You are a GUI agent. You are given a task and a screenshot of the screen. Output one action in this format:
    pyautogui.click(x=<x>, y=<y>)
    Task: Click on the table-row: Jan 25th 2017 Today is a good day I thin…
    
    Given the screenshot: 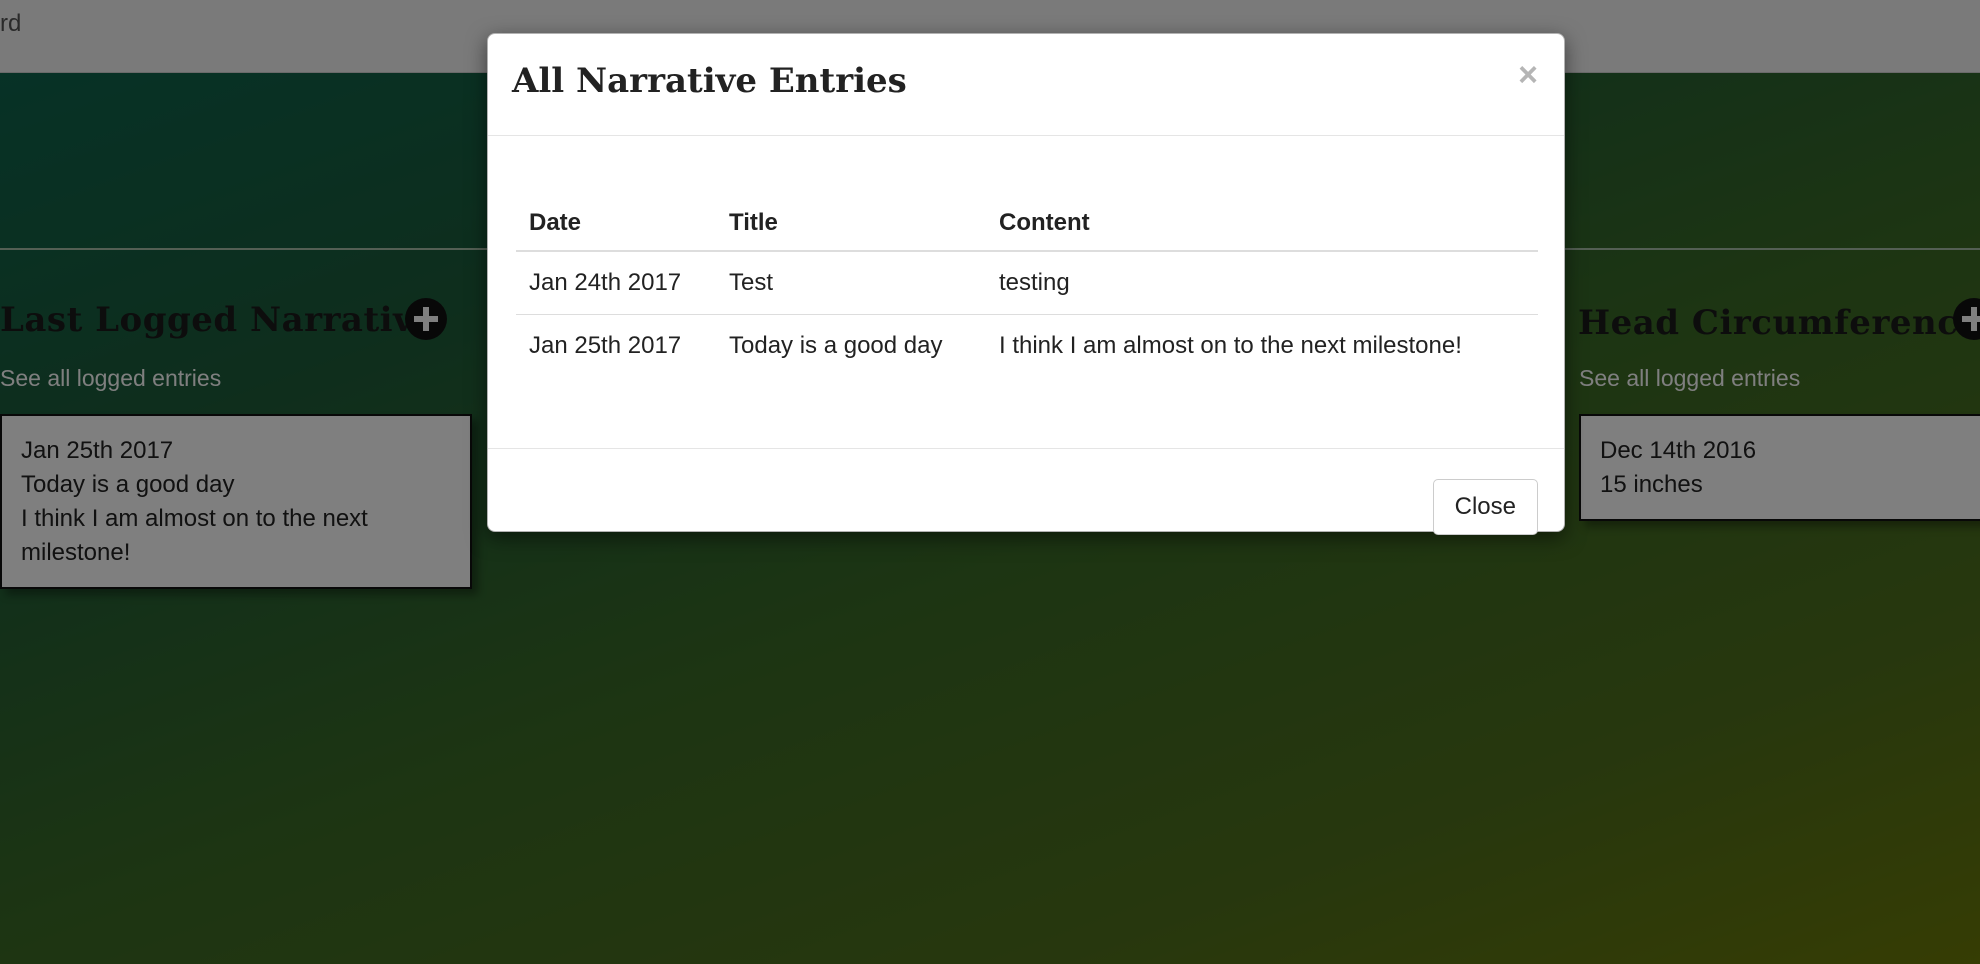 What is the action you would take?
    pyautogui.click(x=1027, y=346)
    